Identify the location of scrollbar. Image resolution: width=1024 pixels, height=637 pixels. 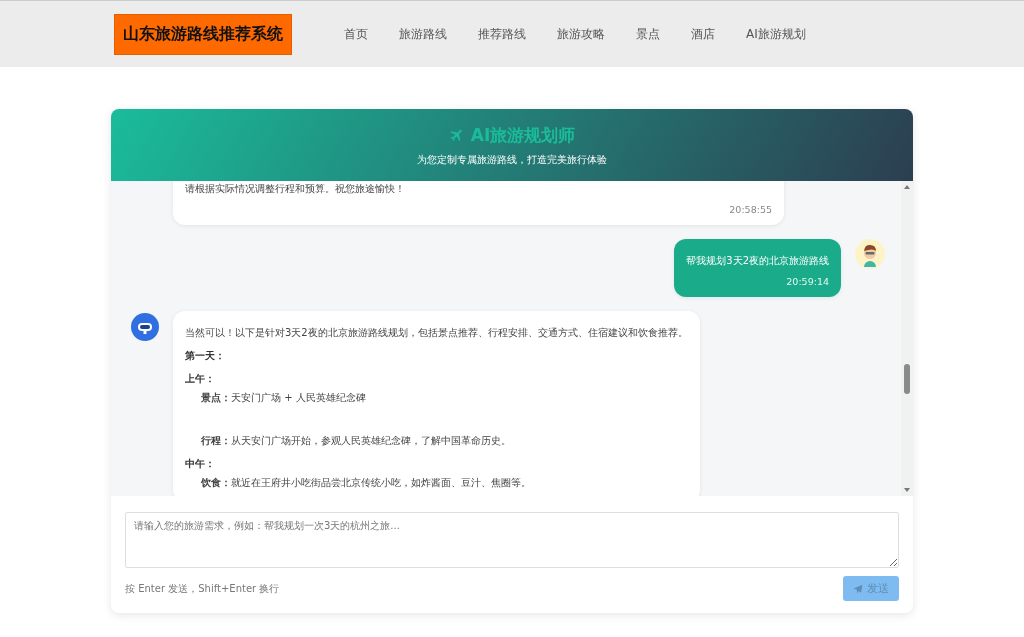
(907, 338).